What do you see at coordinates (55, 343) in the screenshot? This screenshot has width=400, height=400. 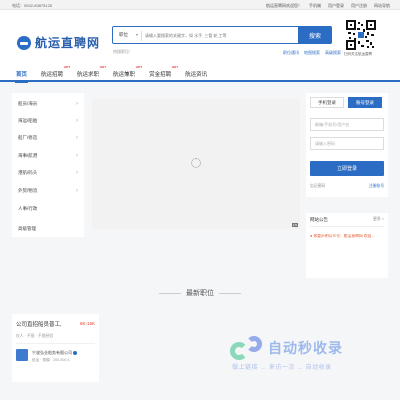 I see `divider` at bounding box center [55, 343].